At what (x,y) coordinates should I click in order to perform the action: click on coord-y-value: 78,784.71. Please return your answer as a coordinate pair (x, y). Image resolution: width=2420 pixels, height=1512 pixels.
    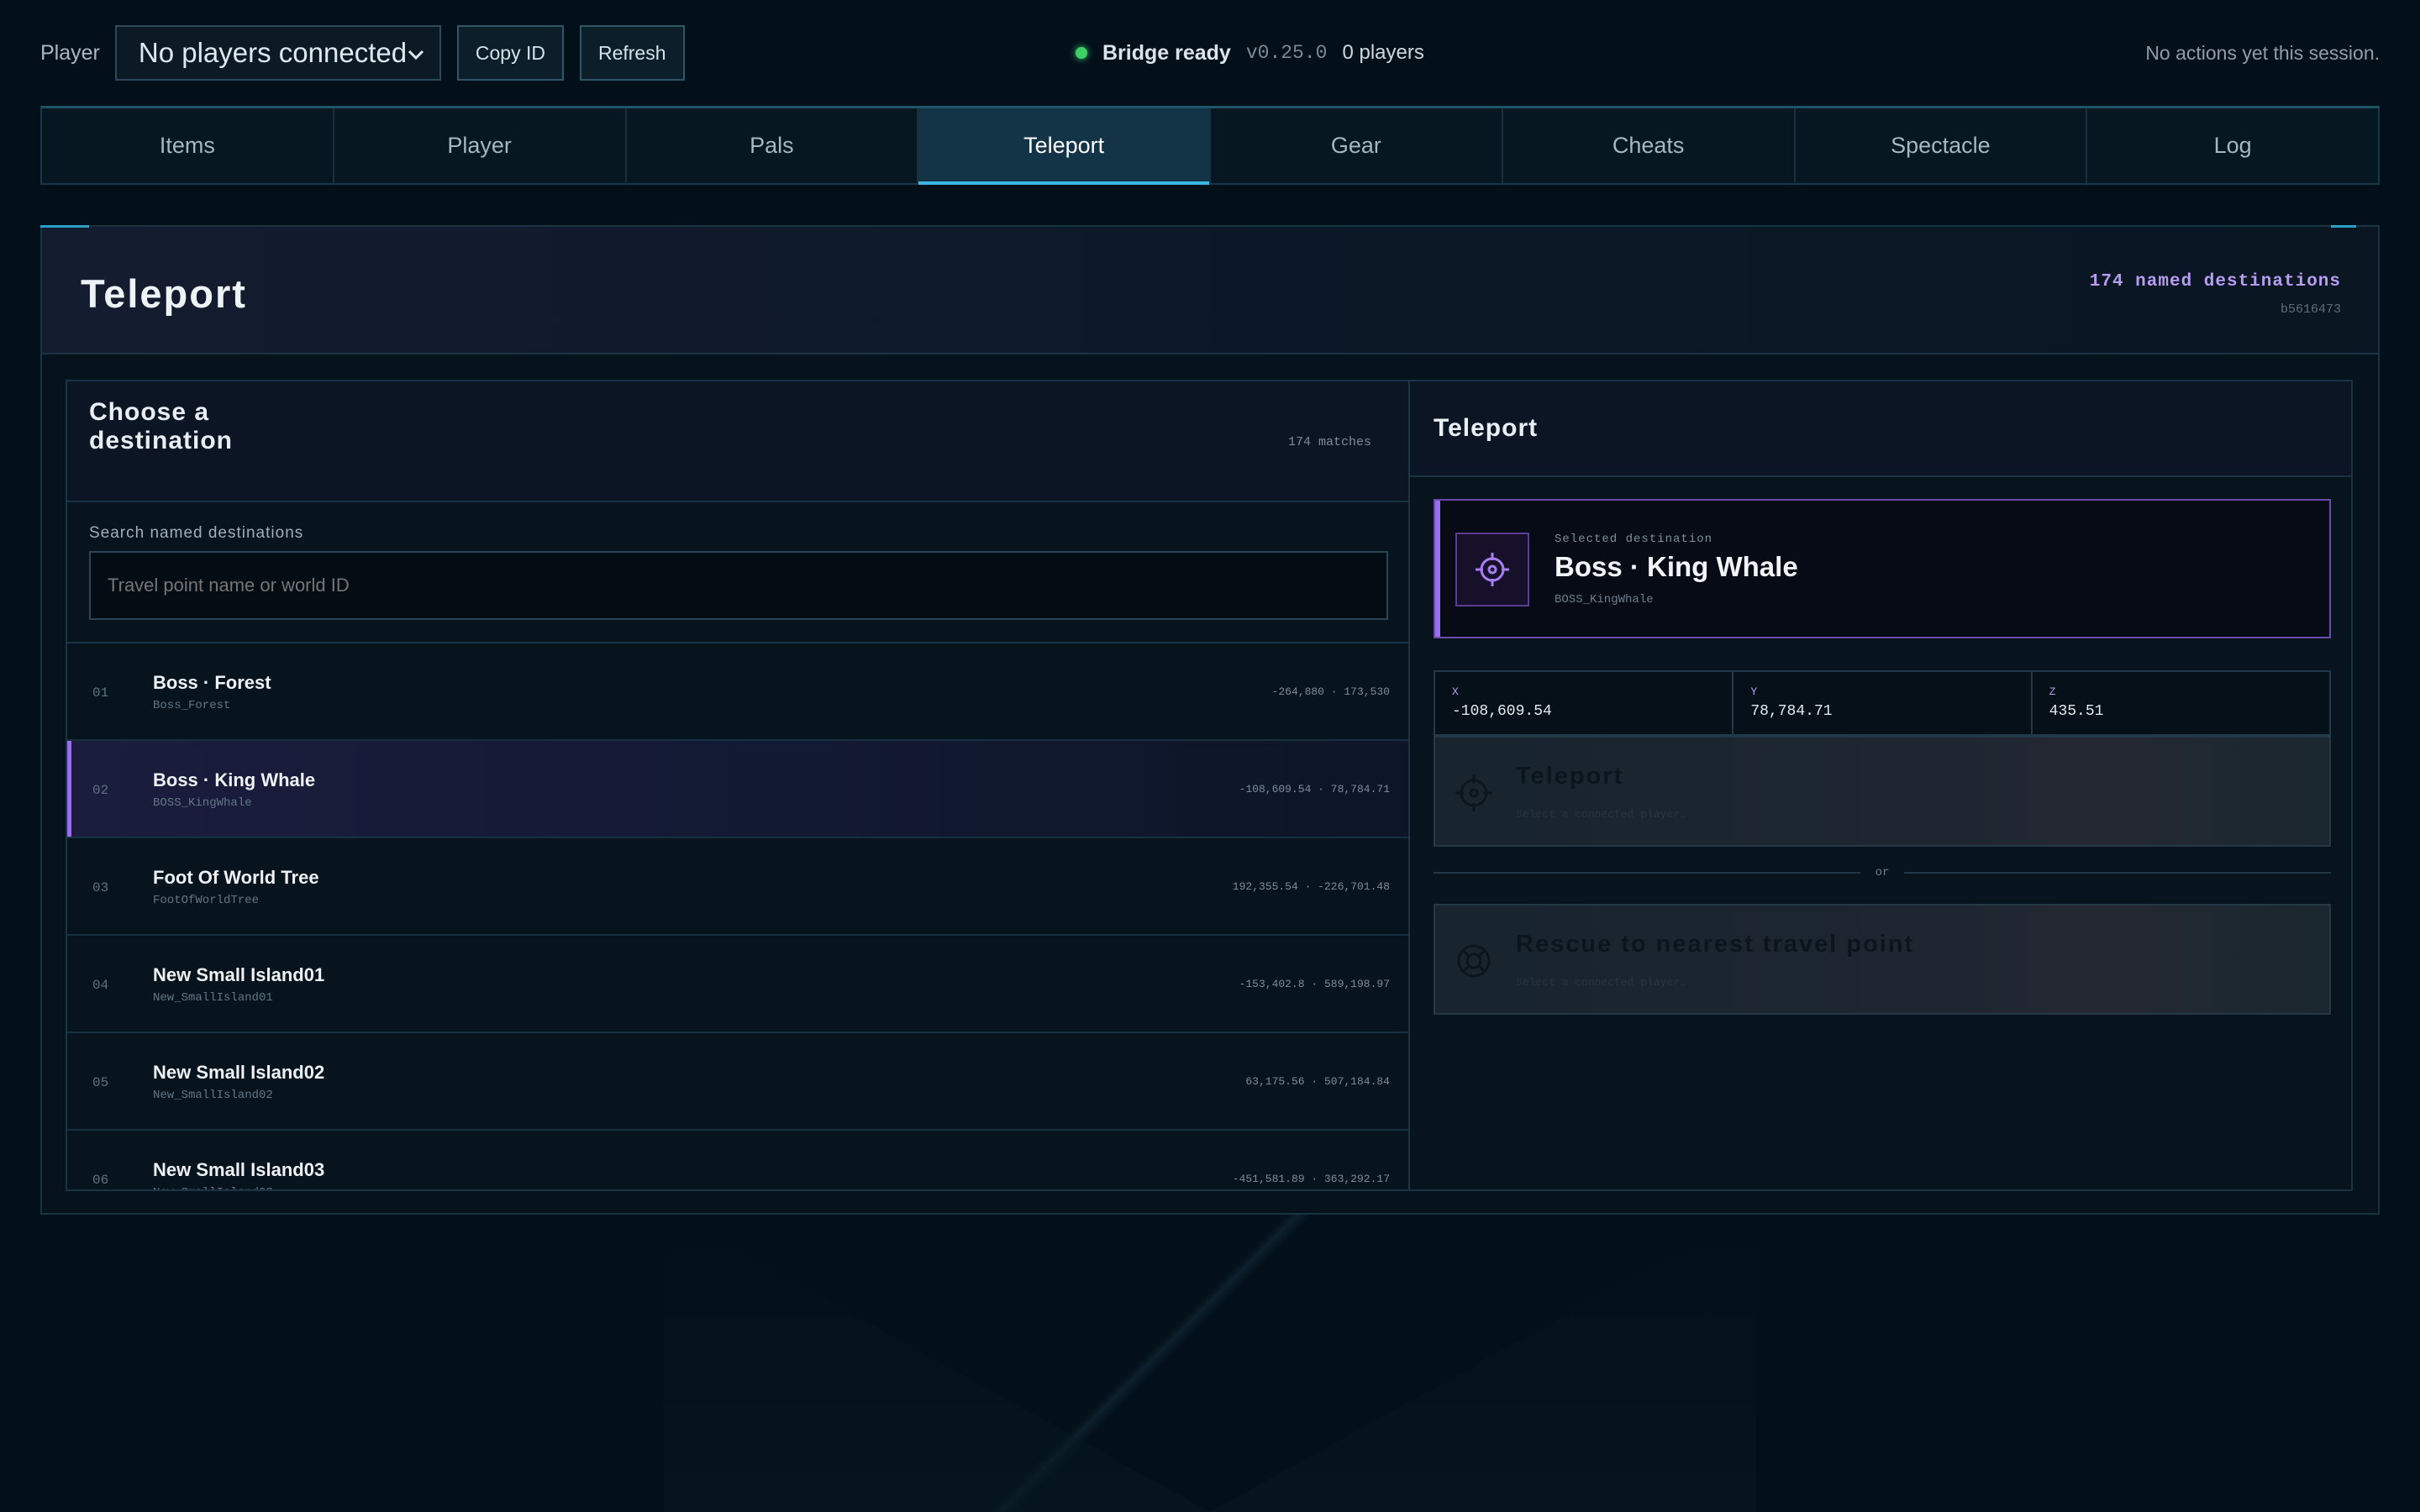
    Looking at the image, I should click on (1792, 711).